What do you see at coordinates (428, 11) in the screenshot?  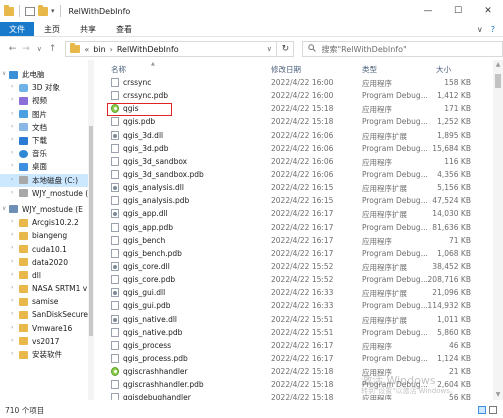 I see `minimize-button: —` at bounding box center [428, 11].